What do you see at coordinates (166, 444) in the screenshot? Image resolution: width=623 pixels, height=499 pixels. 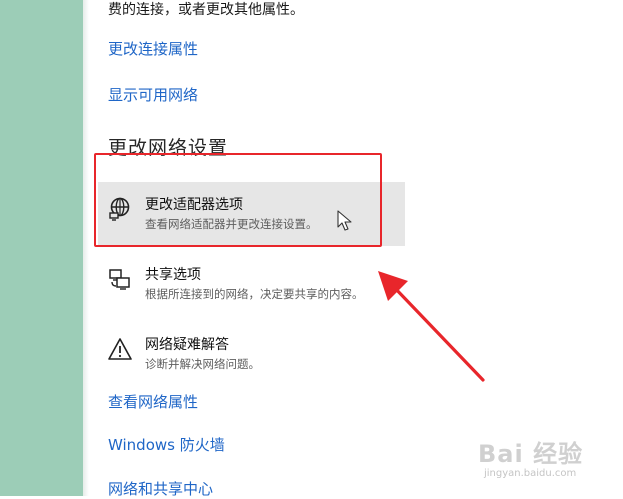 I see `windows-firewall-link: Windows 防火墙` at bounding box center [166, 444].